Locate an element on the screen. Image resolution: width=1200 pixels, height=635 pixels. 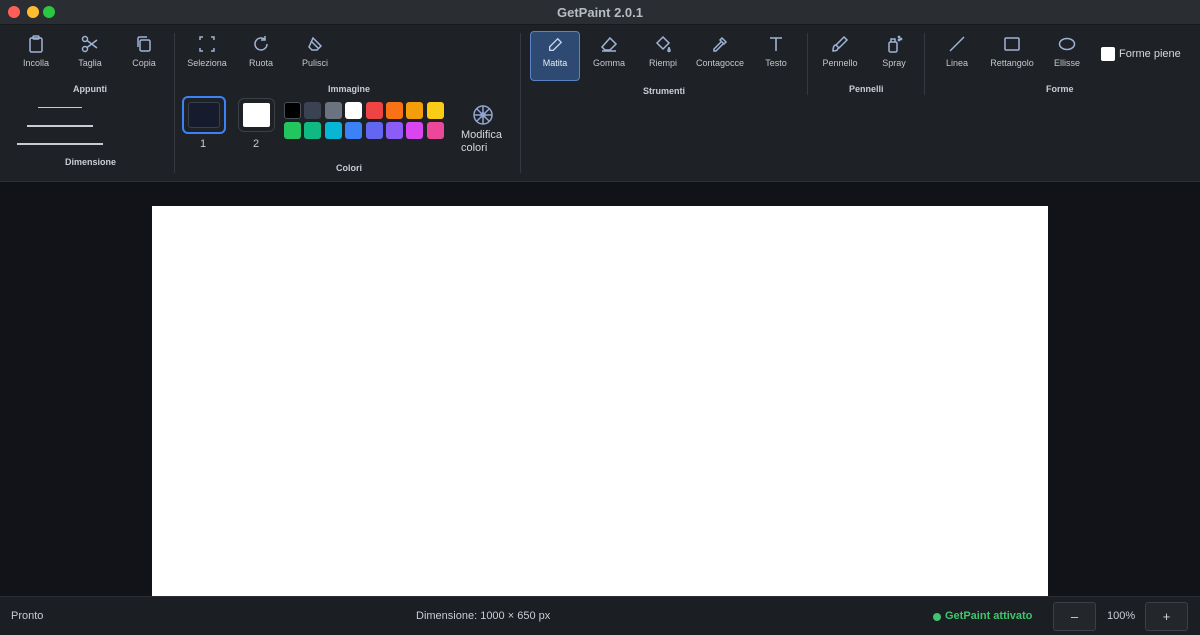
color2-selector is located at coordinates (256, 115).